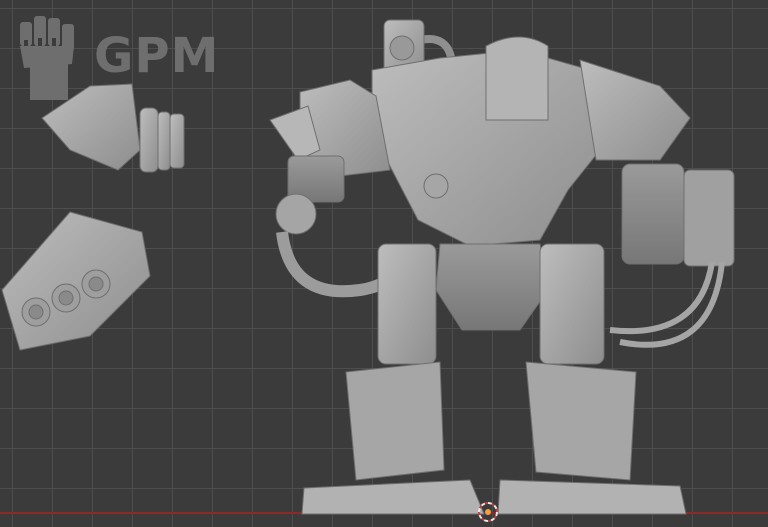 The height and width of the screenshot is (527, 768). Describe the element at coordinates (488, 512) in the screenshot. I see `3d-cursor-icon` at that location.